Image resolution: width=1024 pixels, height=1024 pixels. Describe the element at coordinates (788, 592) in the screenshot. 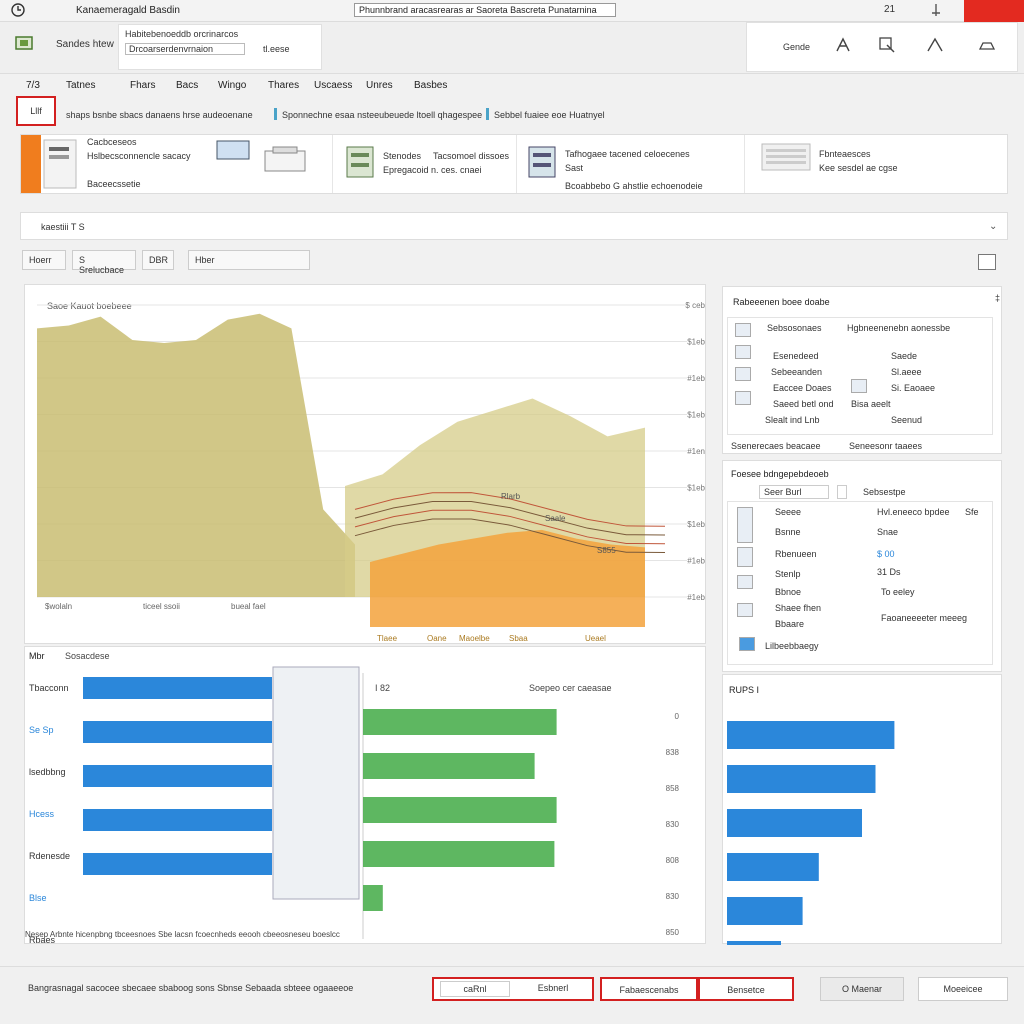

I see `panel-cell: Bbnoe` at that location.